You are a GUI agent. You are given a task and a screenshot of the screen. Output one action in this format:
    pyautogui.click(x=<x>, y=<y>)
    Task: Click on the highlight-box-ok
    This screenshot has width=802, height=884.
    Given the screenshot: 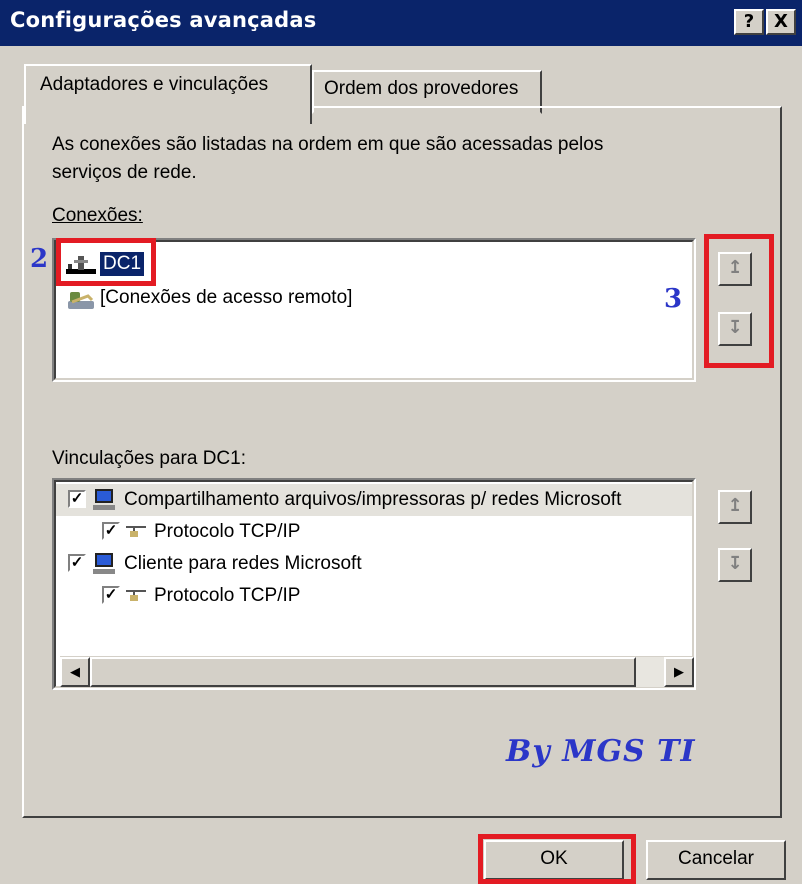 What is the action you would take?
    pyautogui.click(x=557, y=859)
    